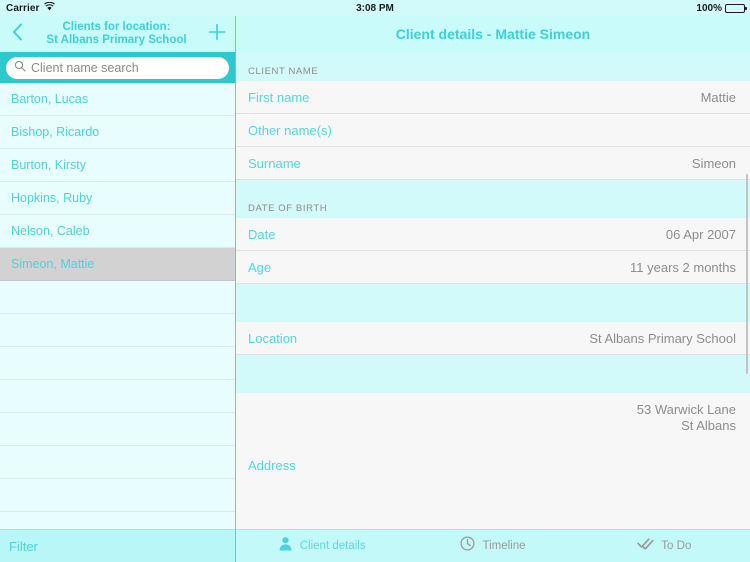 This screenshot has width=750, height=562. What do you see at coordinates (117, 99) in the screenshot?
I see `client-list-item: Barton, Lucas` at bounding box center [117, 99].